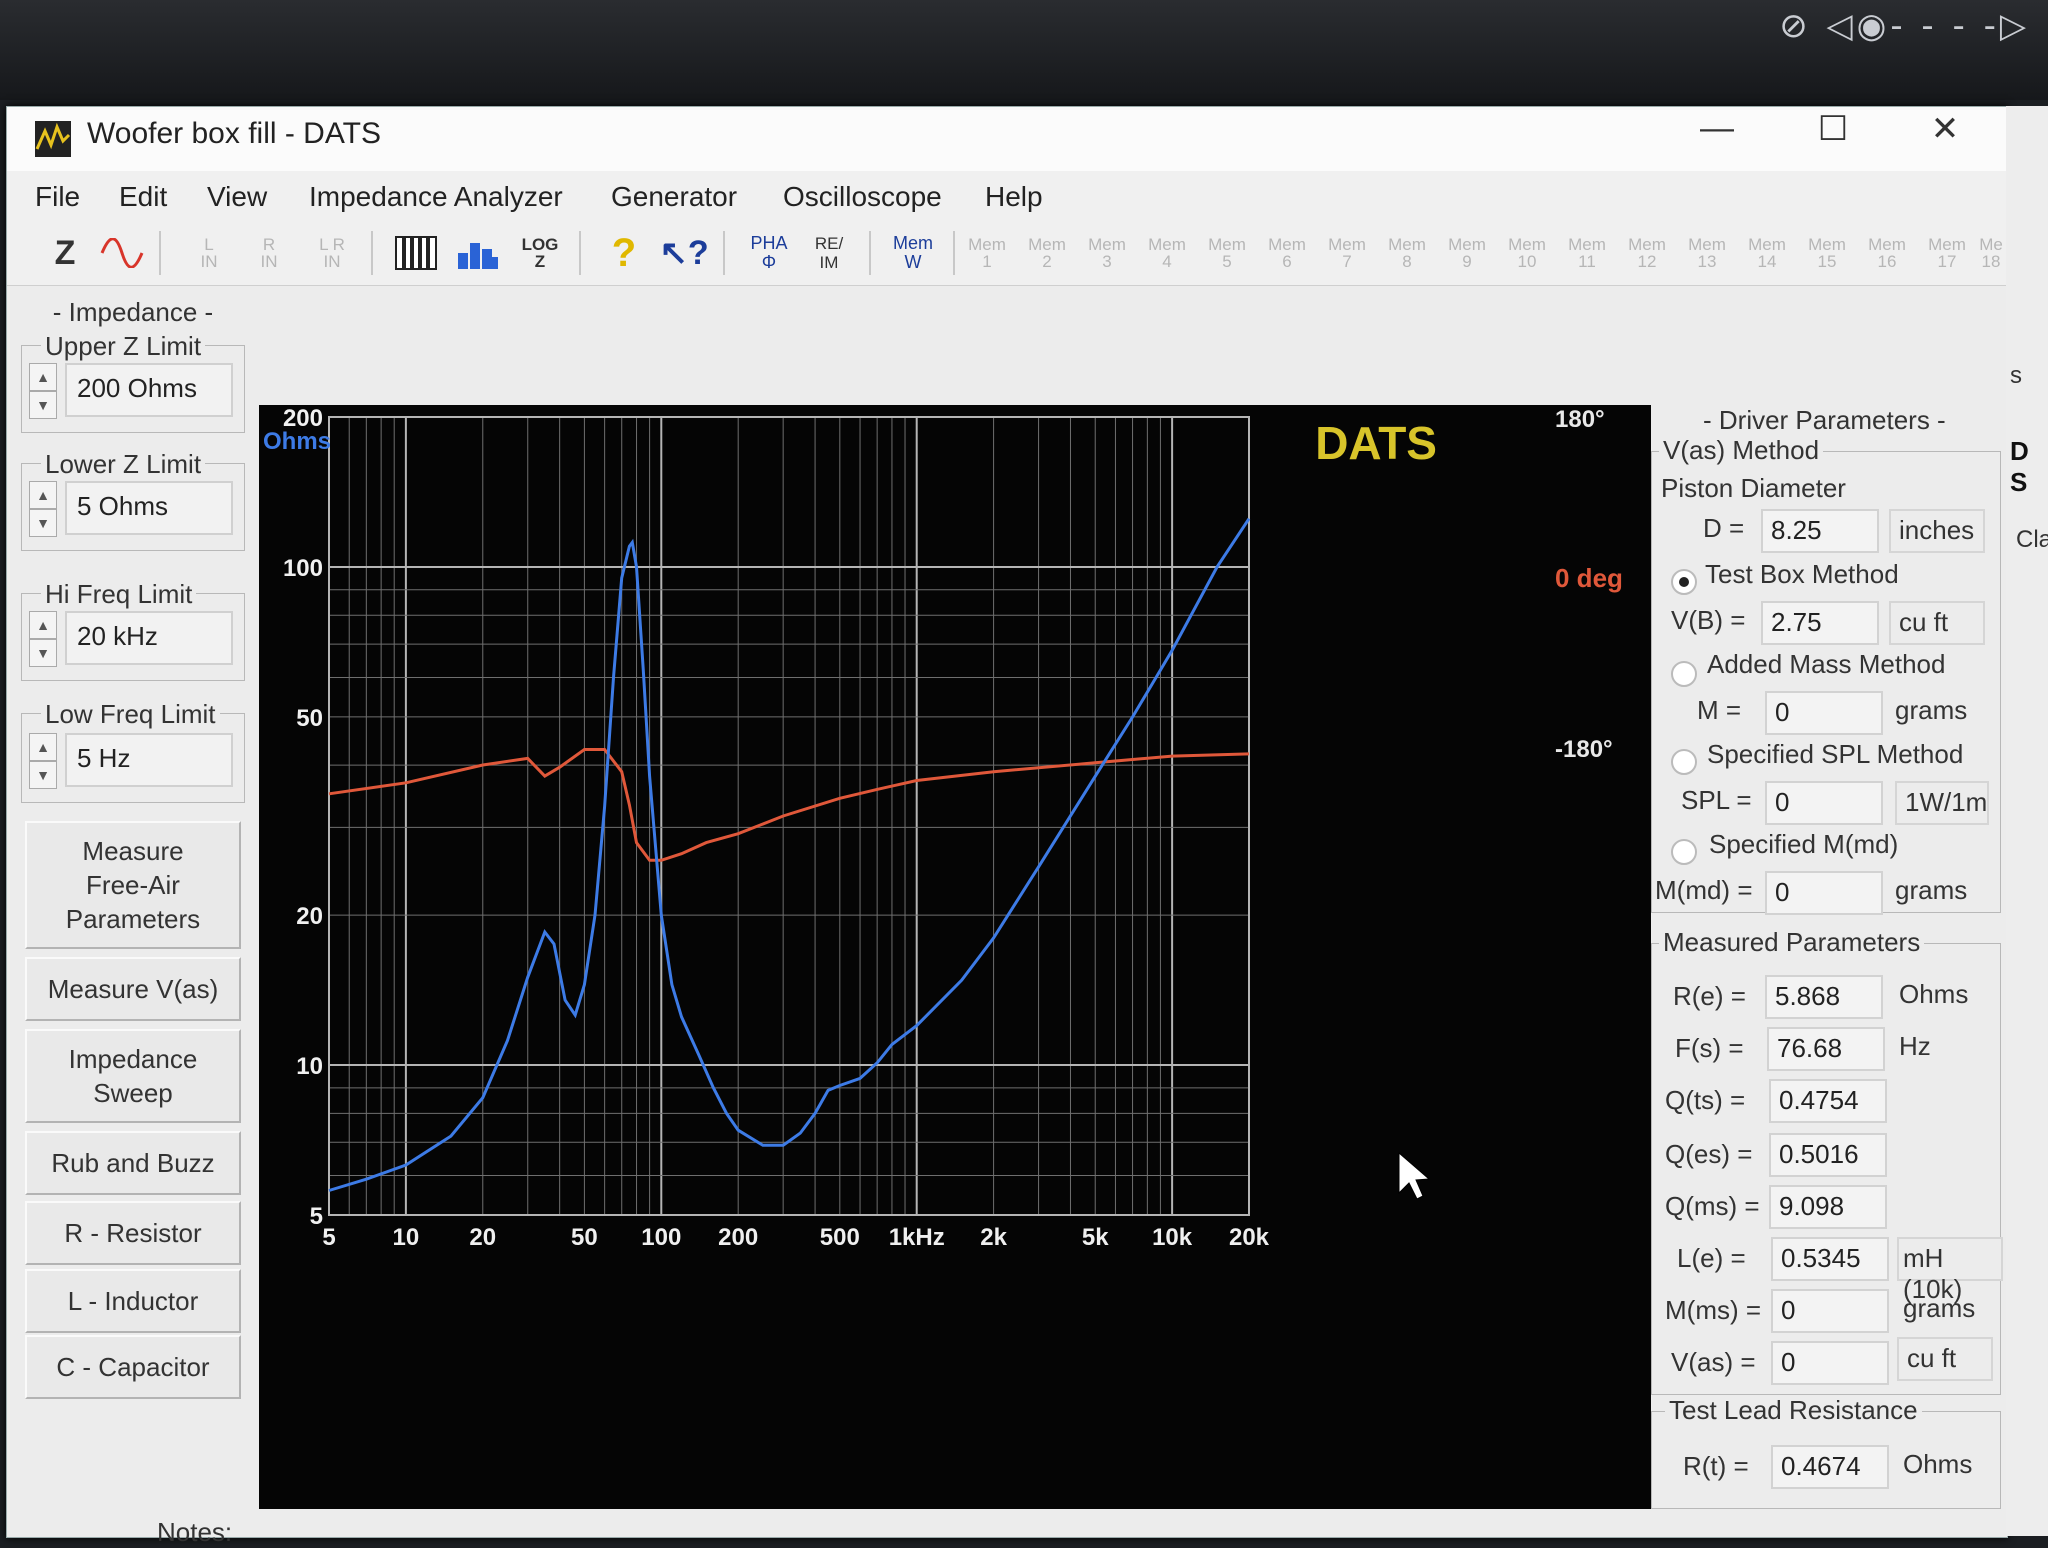  I want to click on memory-slot-17: Mem 17, so click(1947, 253).